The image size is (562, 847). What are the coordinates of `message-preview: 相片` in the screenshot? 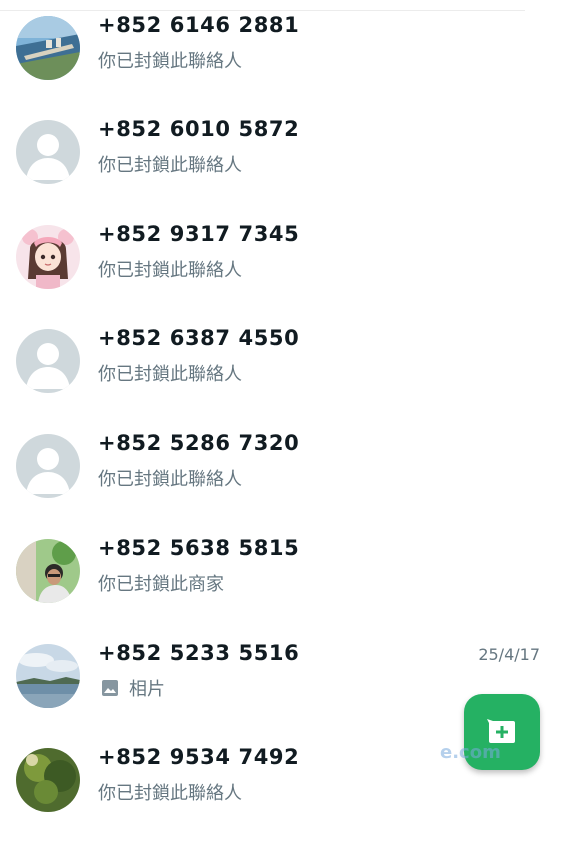 It's located at (131, 688).